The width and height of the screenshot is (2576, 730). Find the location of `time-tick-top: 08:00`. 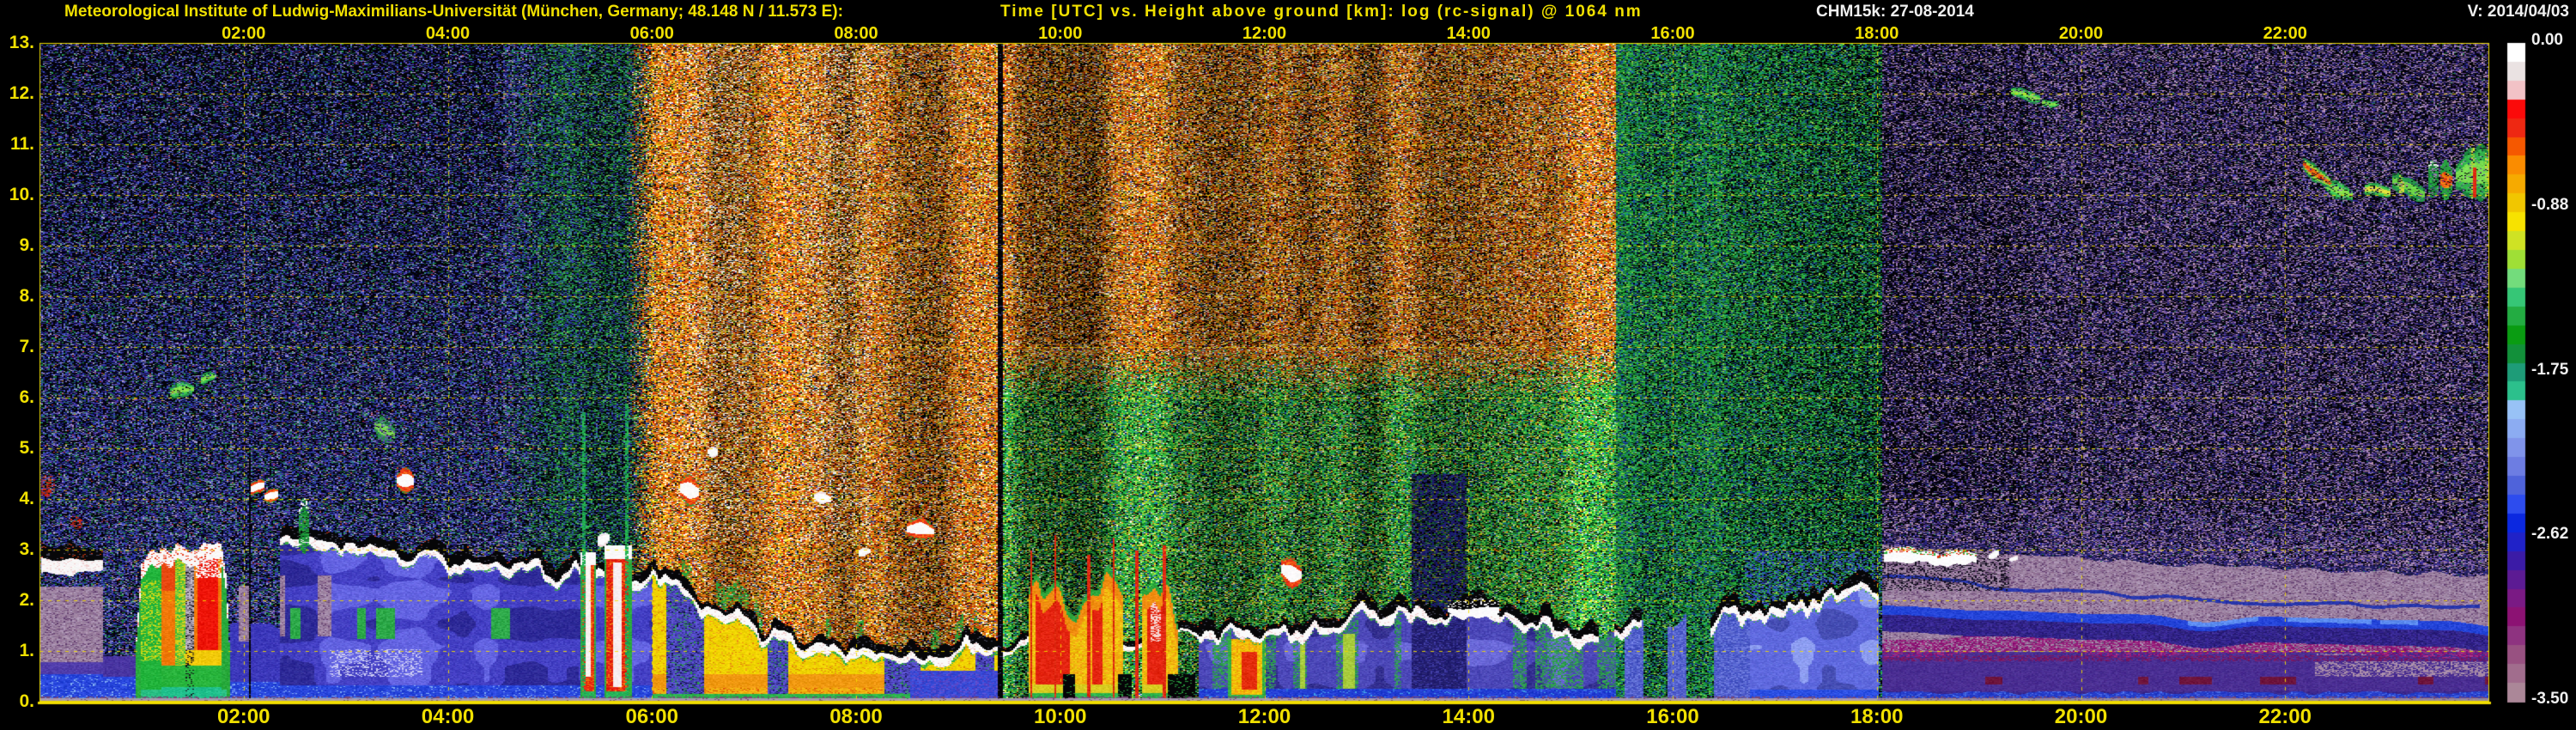

time-tick-top: 08:00 is located at coordinates (856, 33).